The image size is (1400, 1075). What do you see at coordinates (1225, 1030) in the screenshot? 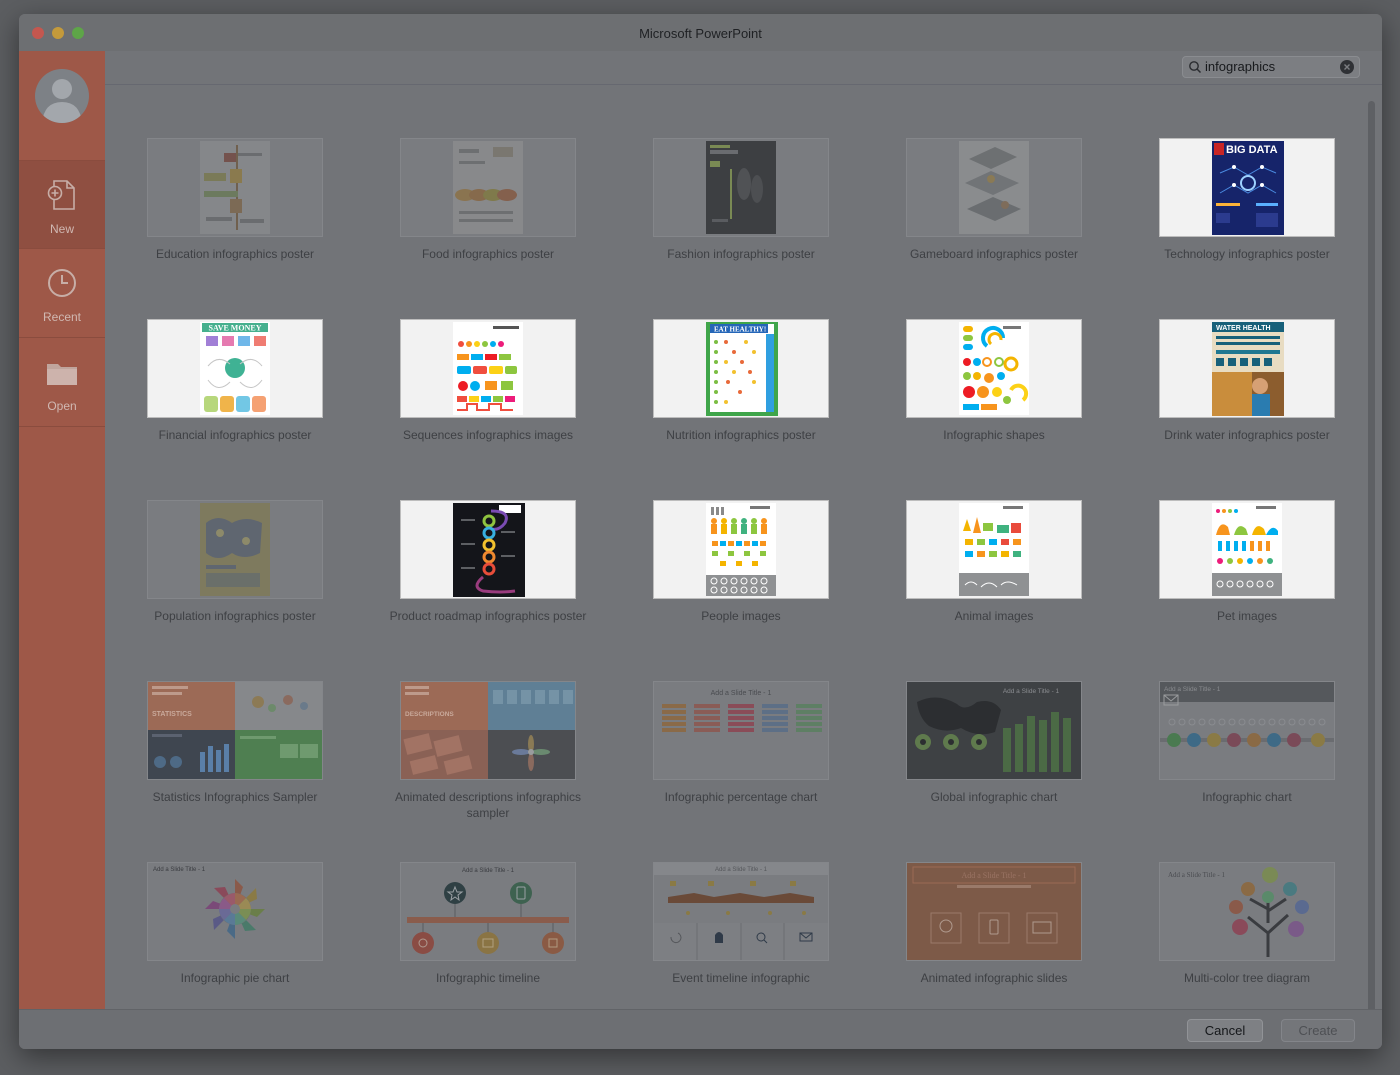
I see `cancel-button: Cancel` at bounding box center [1225, 1030].